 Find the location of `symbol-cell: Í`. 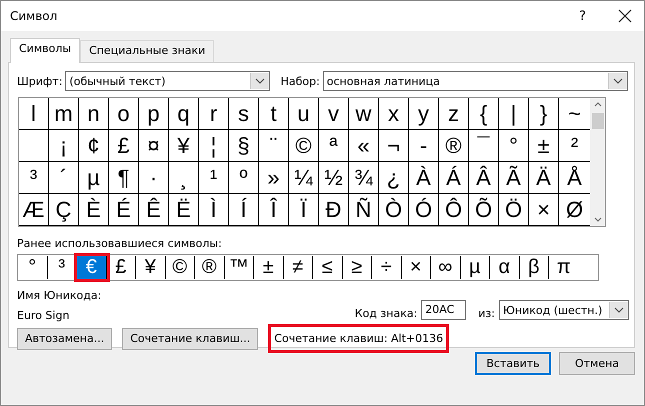

symbol-cell: Í is located at coordinates (244, 209).